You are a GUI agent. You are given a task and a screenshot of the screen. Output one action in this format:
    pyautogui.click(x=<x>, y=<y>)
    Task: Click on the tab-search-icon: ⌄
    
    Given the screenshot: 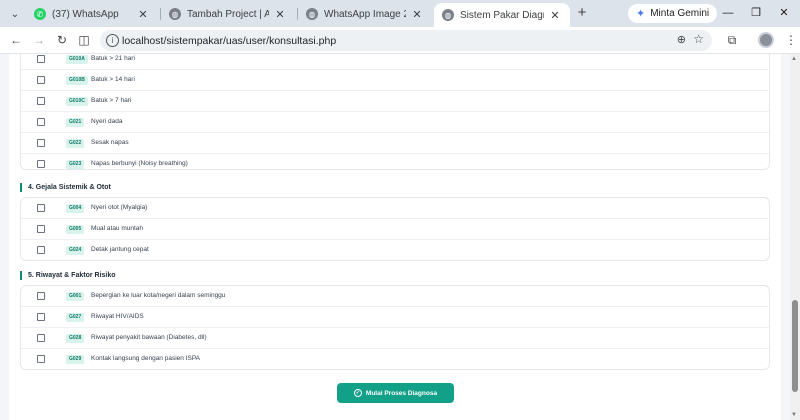 What is the action you would take?
    pyautogui.click(x=15, y=14)
    